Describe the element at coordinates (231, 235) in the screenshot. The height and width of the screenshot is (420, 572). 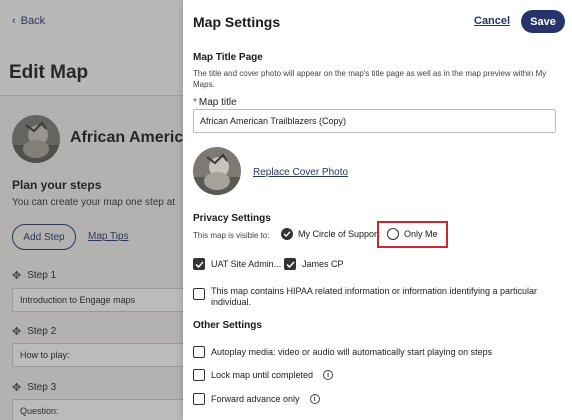
I see `visibility-label: This map is visible to:` at that location.